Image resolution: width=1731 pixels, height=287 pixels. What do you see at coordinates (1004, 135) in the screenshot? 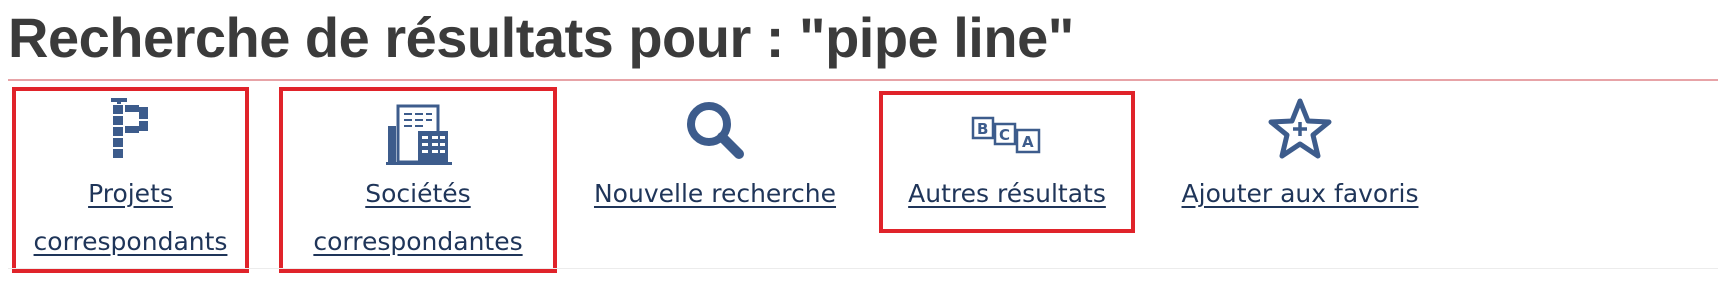
I see `svg-text: C` at bounding box center [1004, 135].